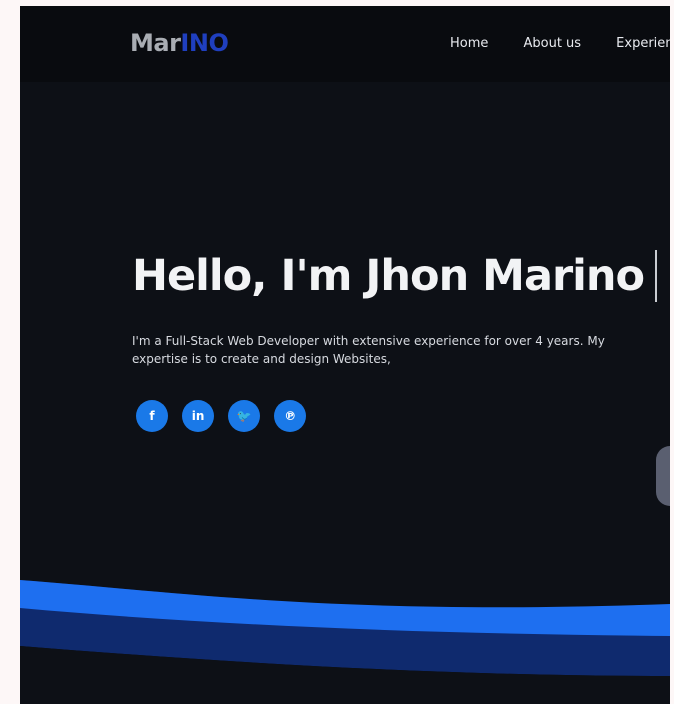 This screenshot has width=674, height=704. Describe the element at coordinates (469, 44) in the screenshot. I see `nav-home-link: Home` at that location.